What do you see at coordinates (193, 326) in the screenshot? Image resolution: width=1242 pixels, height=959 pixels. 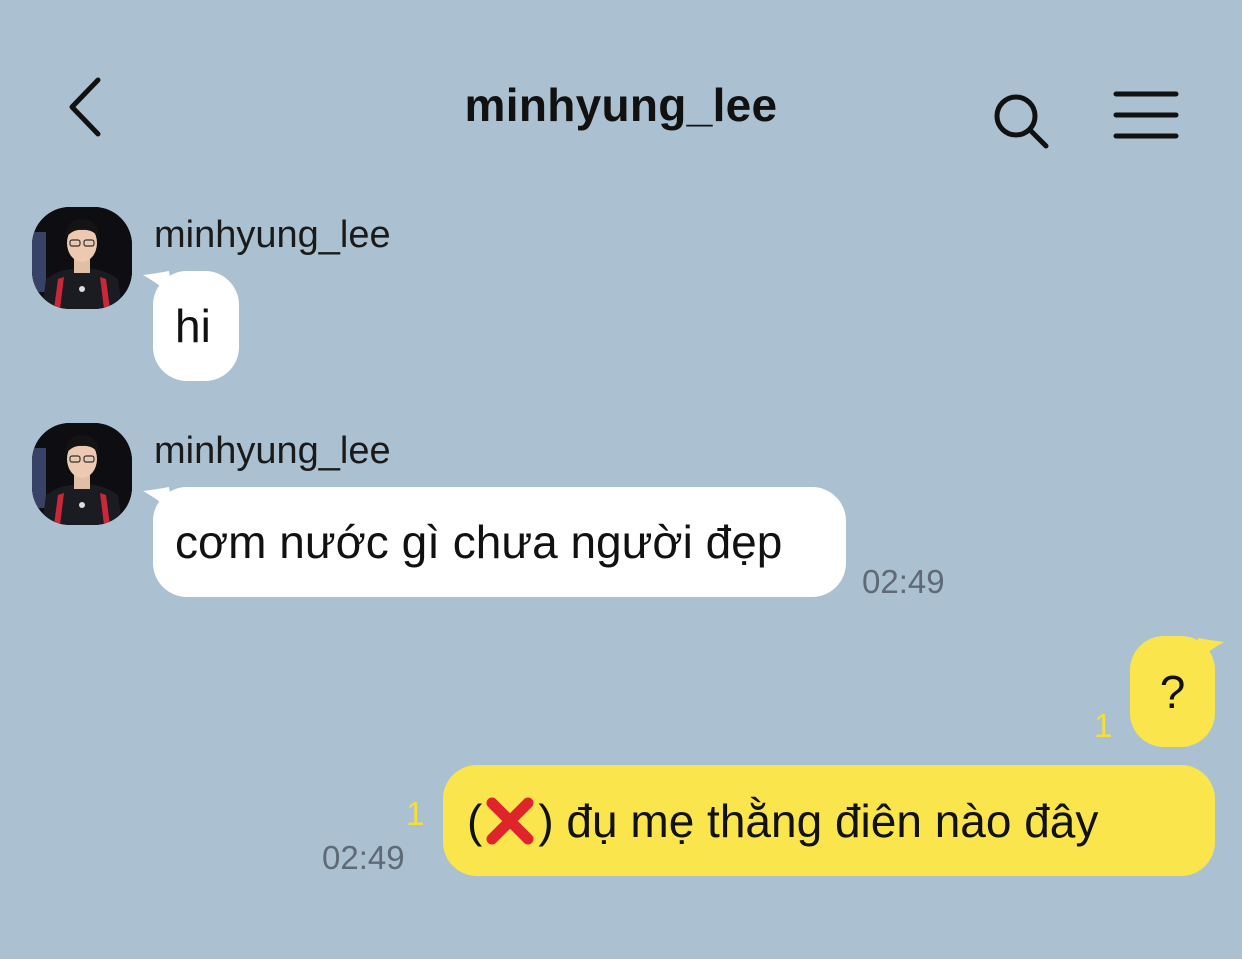 I see `message-text: hi` at bounding box center [193, 326].